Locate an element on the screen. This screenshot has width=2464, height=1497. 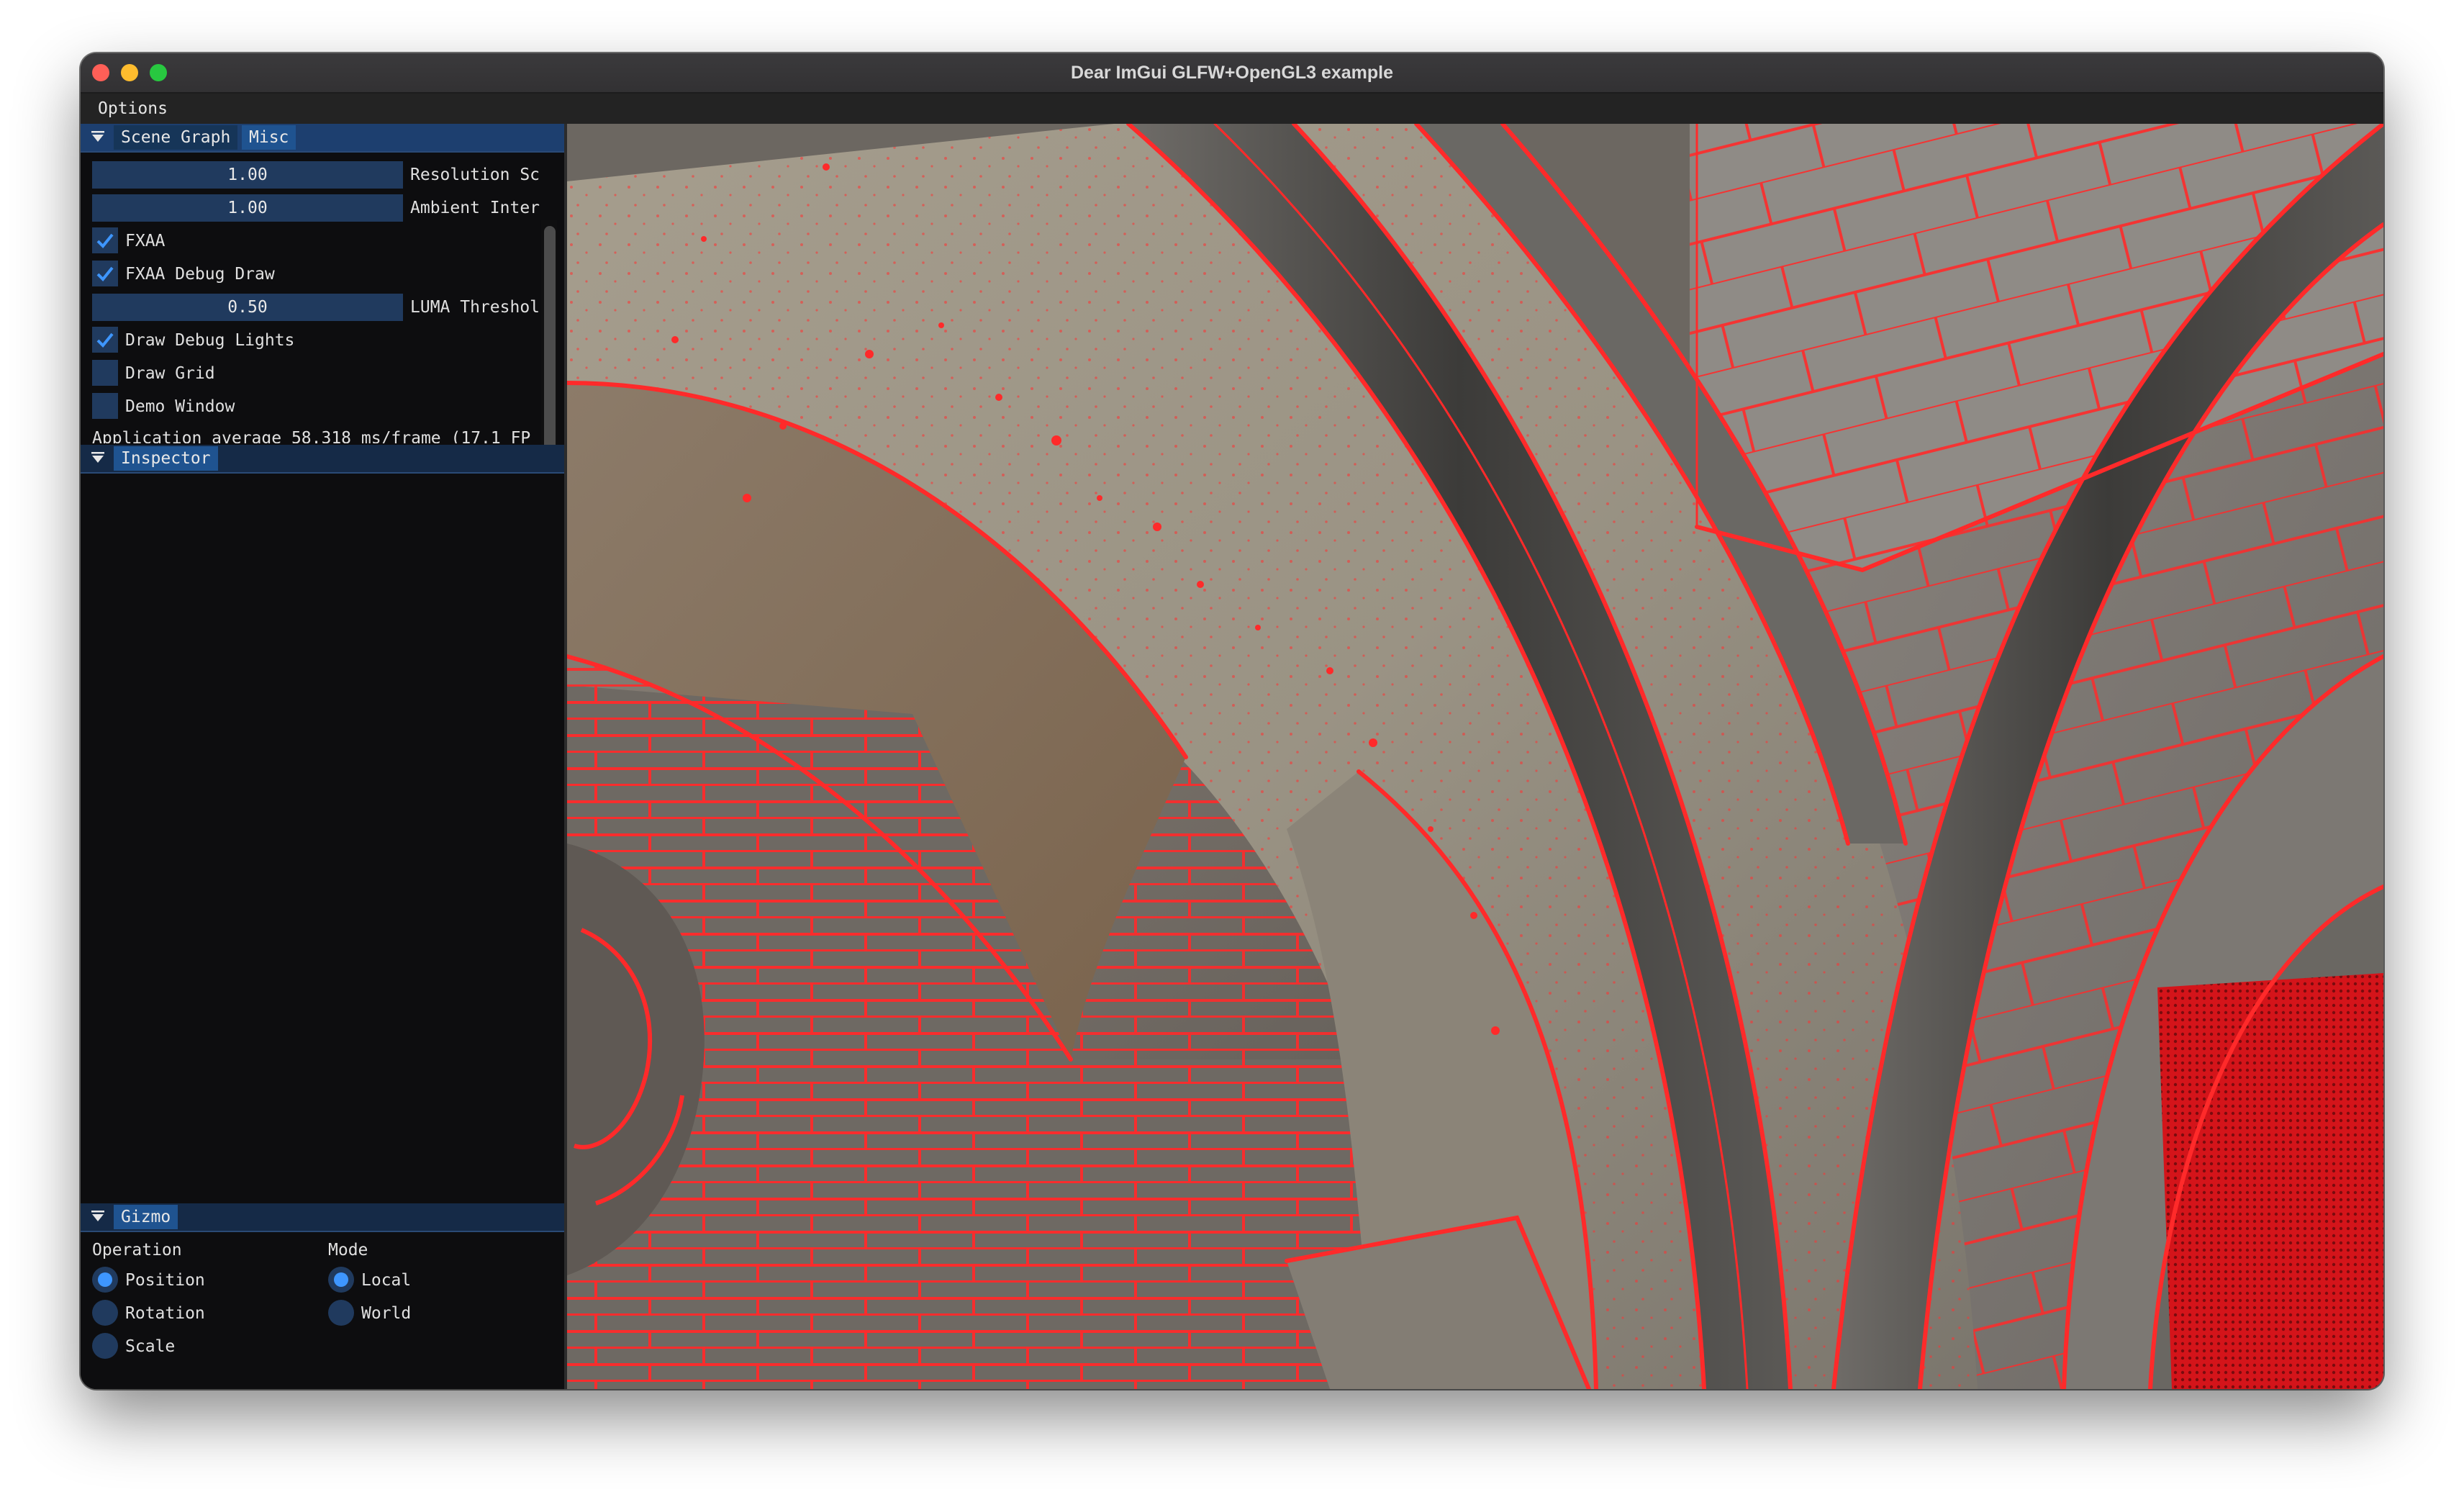
scale-radio-label: Scale is located at coordinates (150, 1346).